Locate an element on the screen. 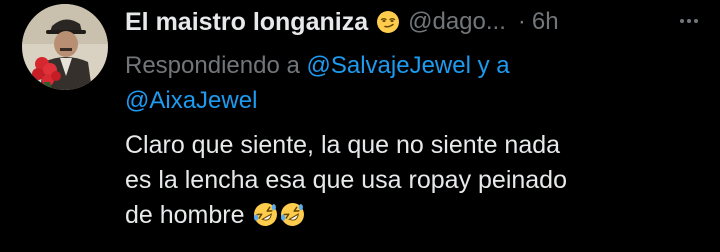 The height and width of the screenshot is (252, 720). replying-to-label: Respondiendo a is located at coordinates (212, 65).